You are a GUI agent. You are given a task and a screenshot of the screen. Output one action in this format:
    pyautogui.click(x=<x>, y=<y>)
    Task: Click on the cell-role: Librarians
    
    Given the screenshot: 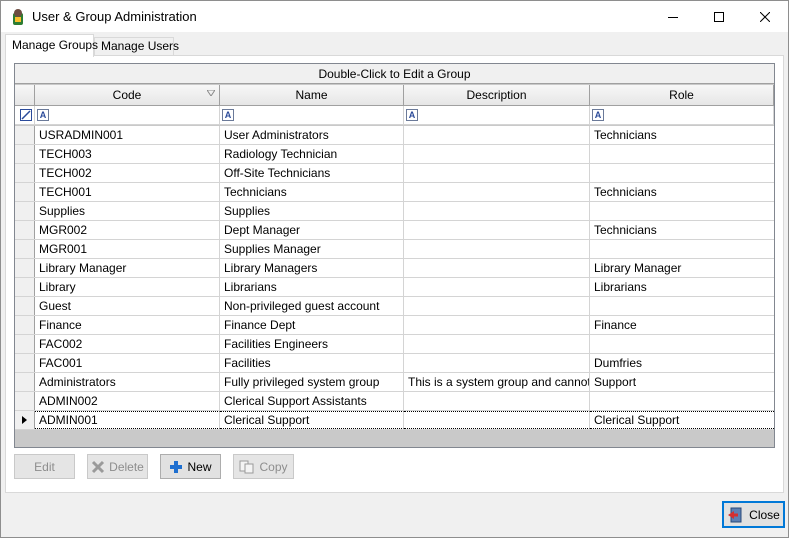 What is the action you would take?
    pyautogui.click(x=682, y=287)
    